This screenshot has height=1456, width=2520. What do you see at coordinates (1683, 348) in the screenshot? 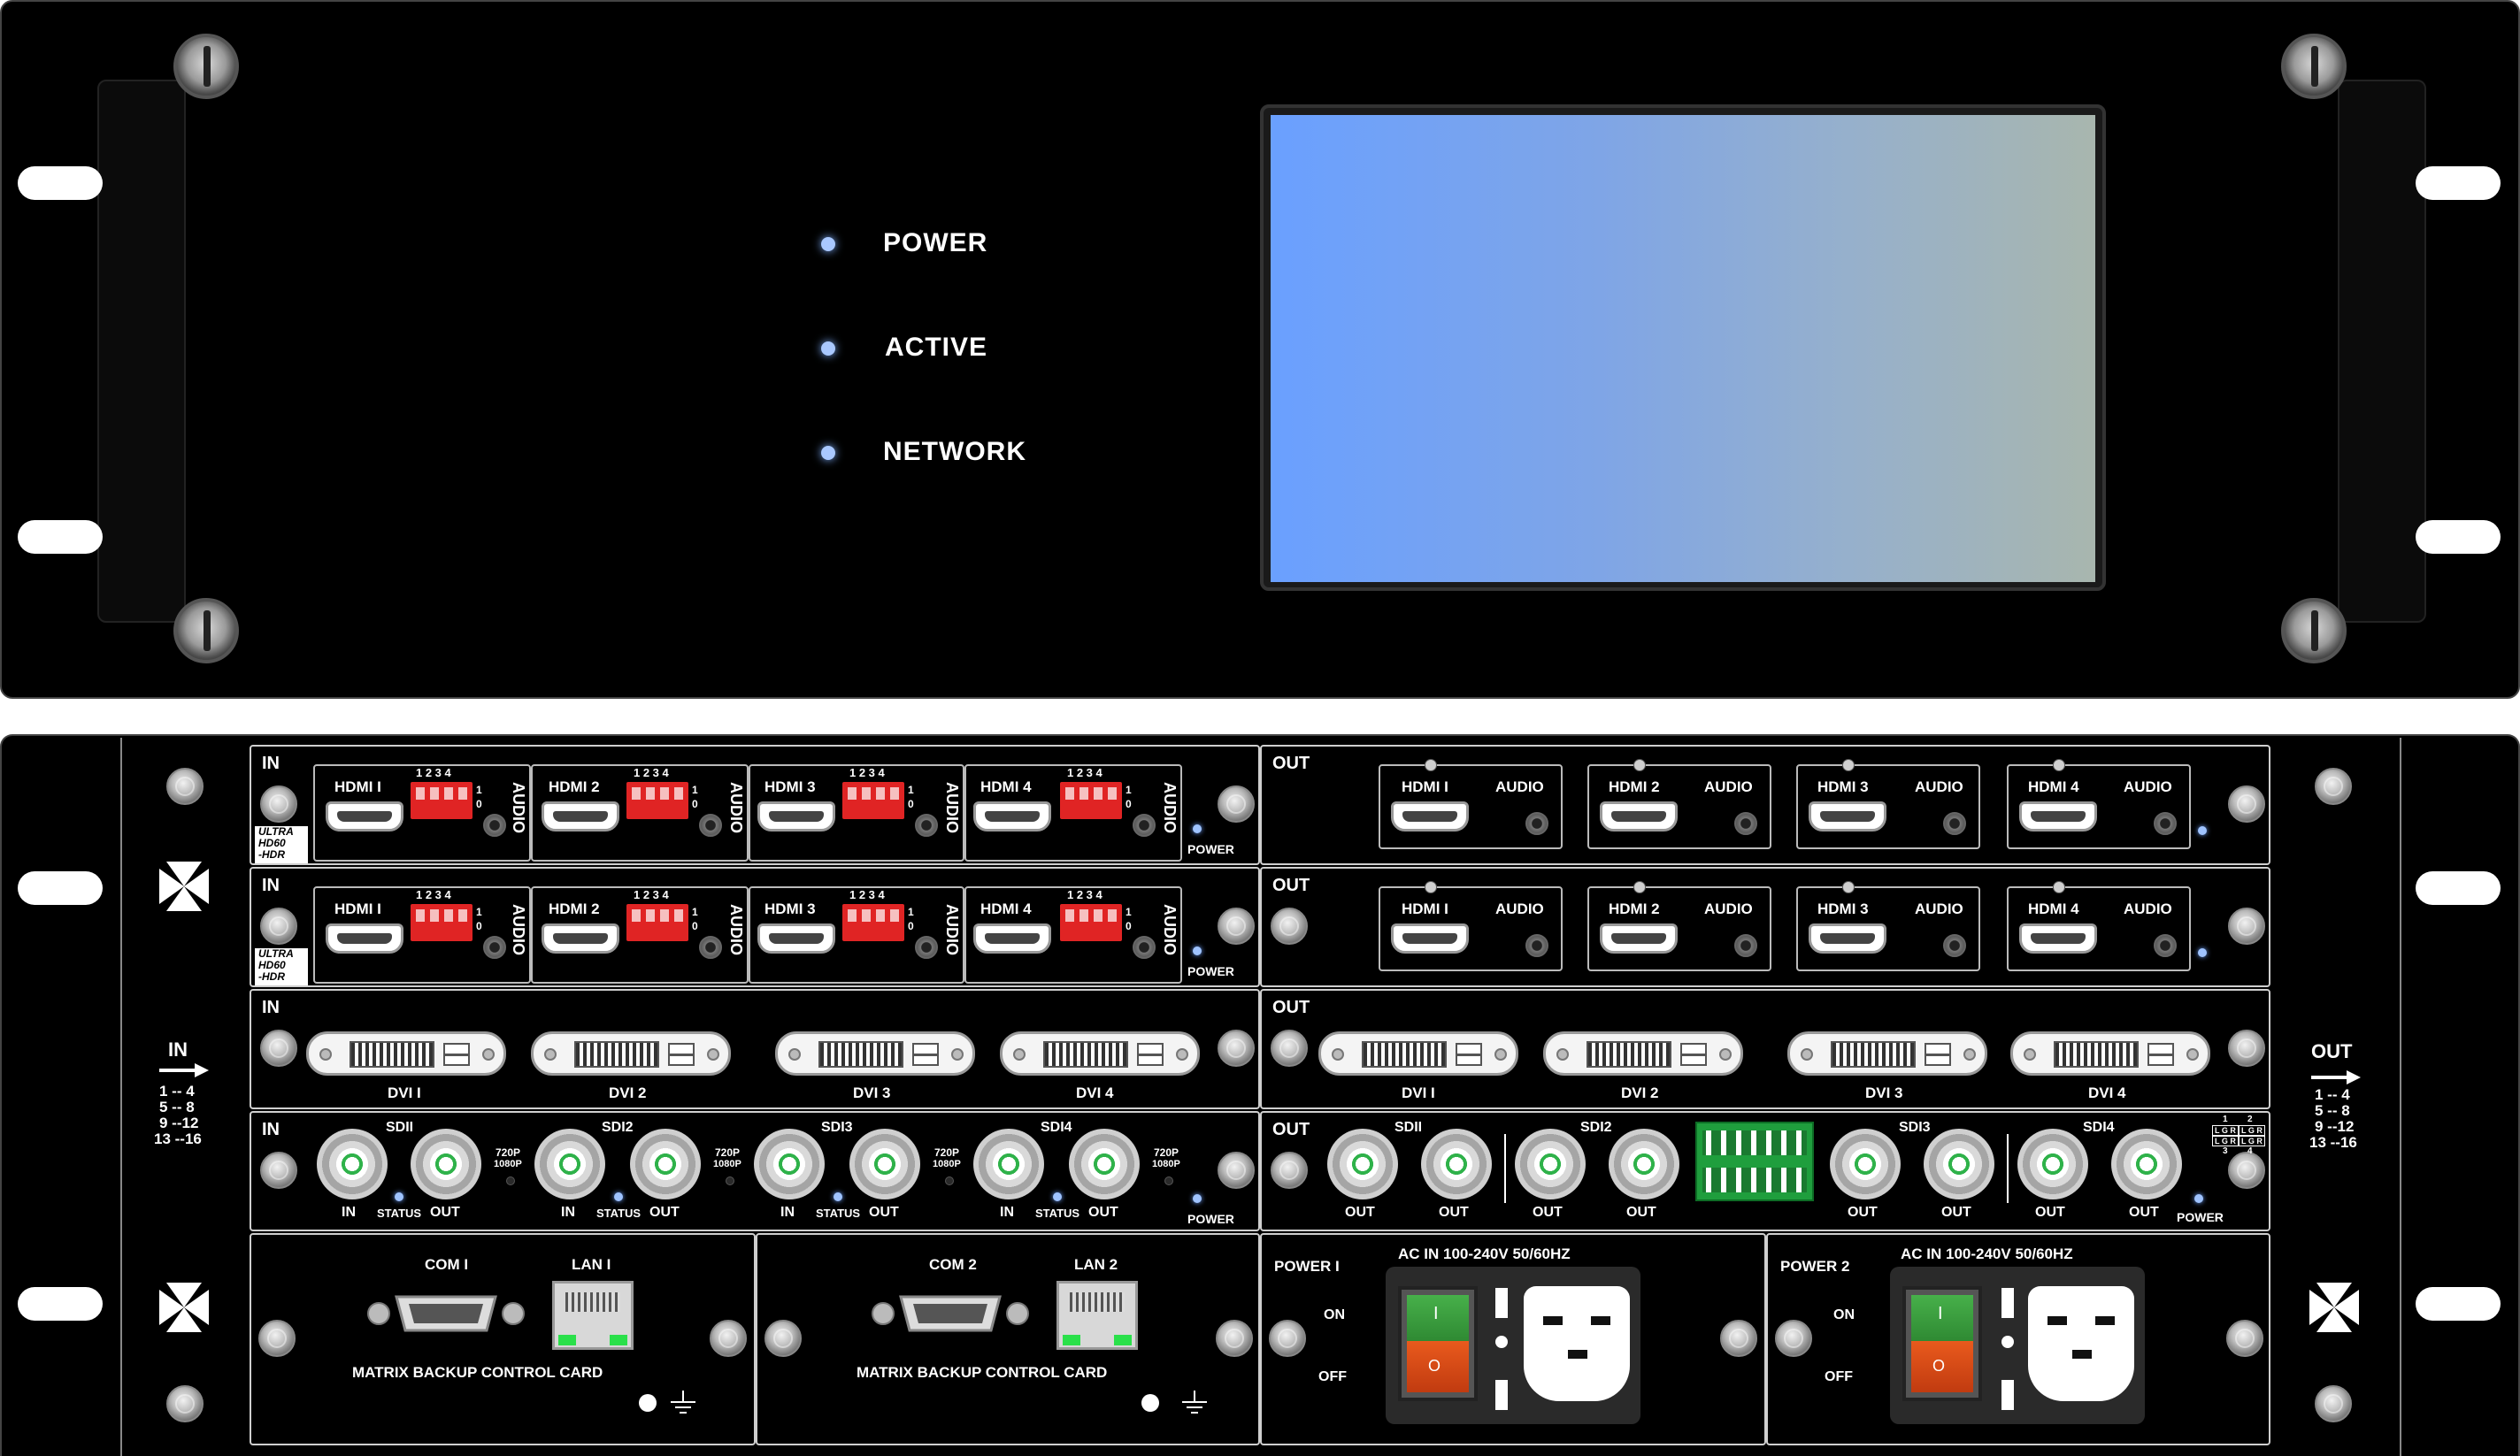
I see `lcd-screen` at bounding box center [1683, 348].